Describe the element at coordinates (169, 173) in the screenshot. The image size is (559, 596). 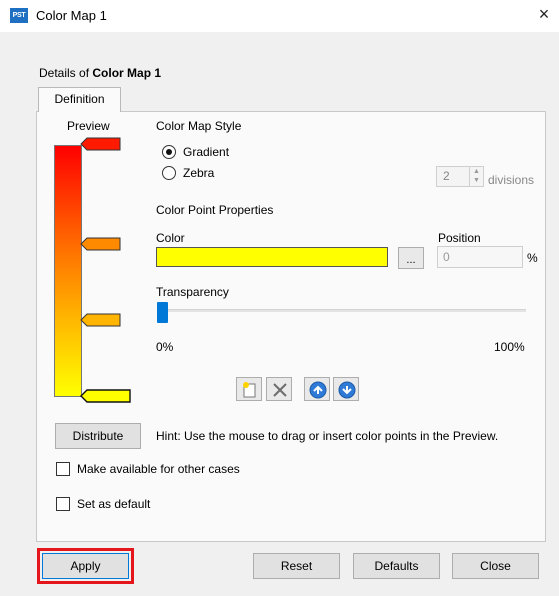
I see `zebra-radio` at that location.